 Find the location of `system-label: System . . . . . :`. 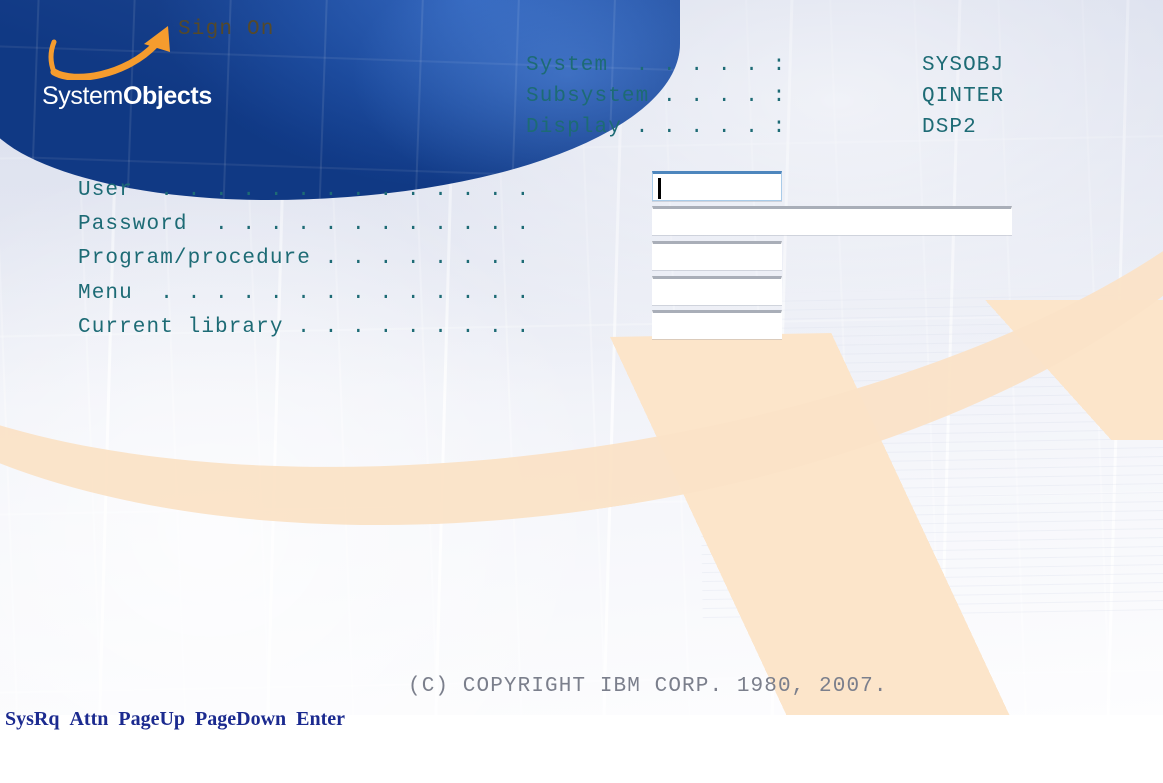

system-label: System . . . . . : is located at coordinates (656, 65).